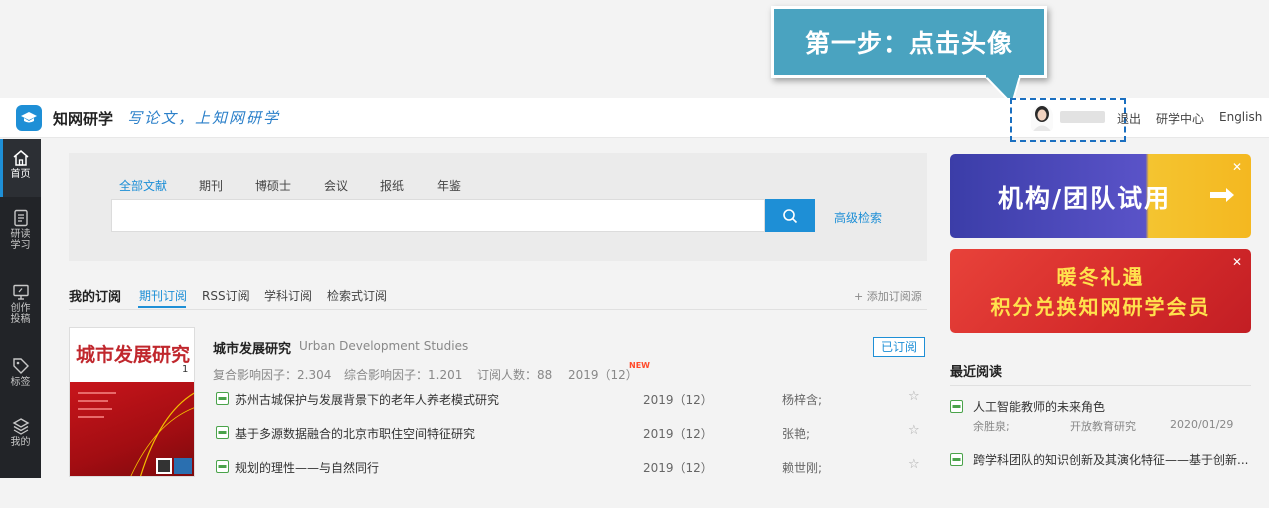  I want to click on journal-cover: 城市发展研究 1, so click(132, 402).